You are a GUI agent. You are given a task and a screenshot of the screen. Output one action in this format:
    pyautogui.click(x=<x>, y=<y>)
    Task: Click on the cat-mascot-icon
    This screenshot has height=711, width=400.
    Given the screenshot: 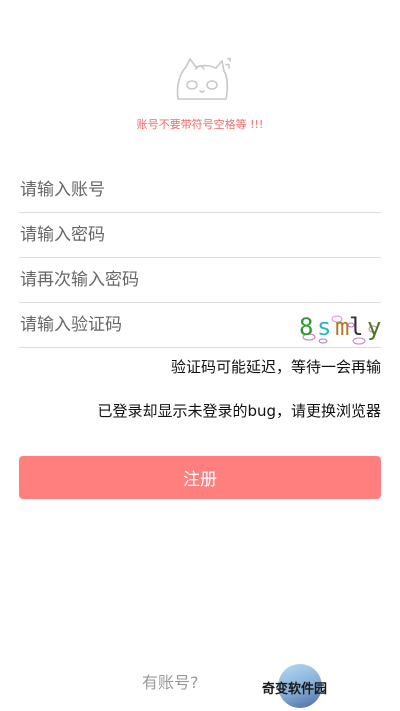 What is the action you would take?
    pyautogui.click(x=204, y=78)
    